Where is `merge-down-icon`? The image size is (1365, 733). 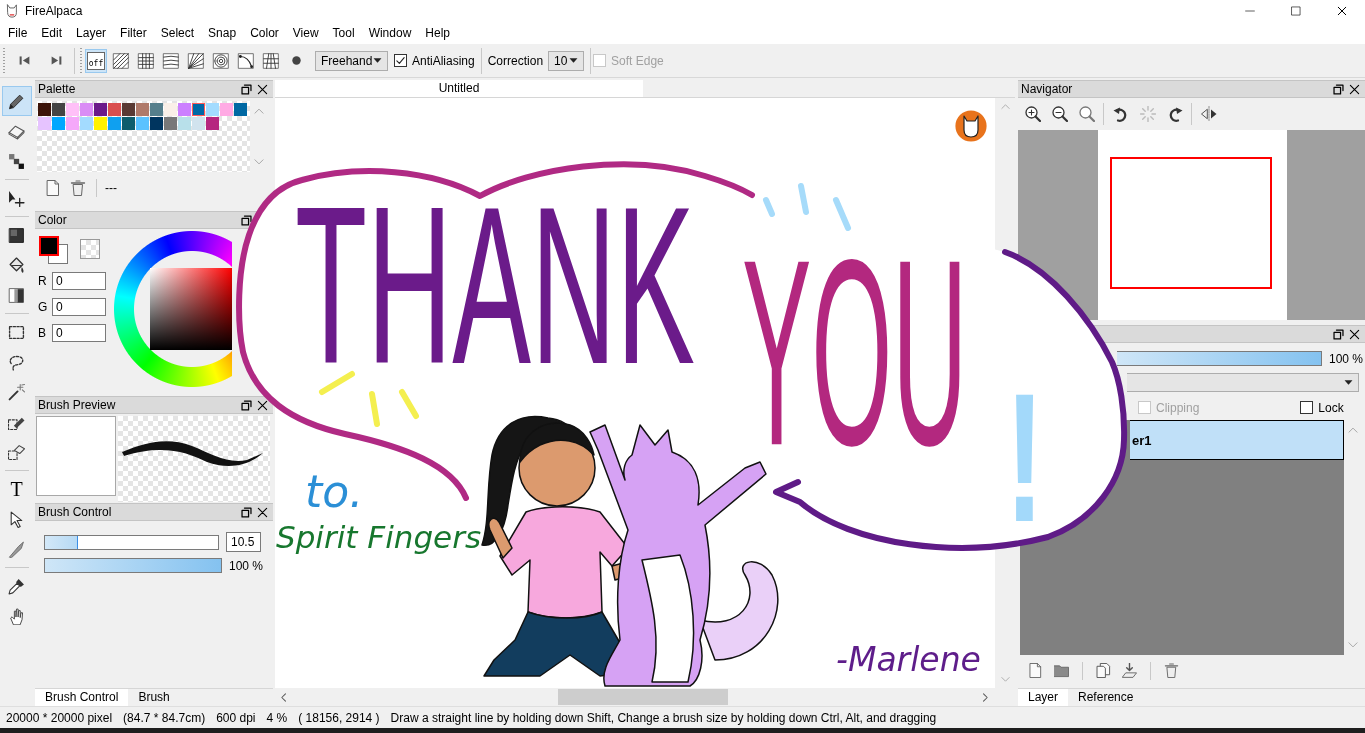
merge-down-icon is located at coordinates (1129, 670).